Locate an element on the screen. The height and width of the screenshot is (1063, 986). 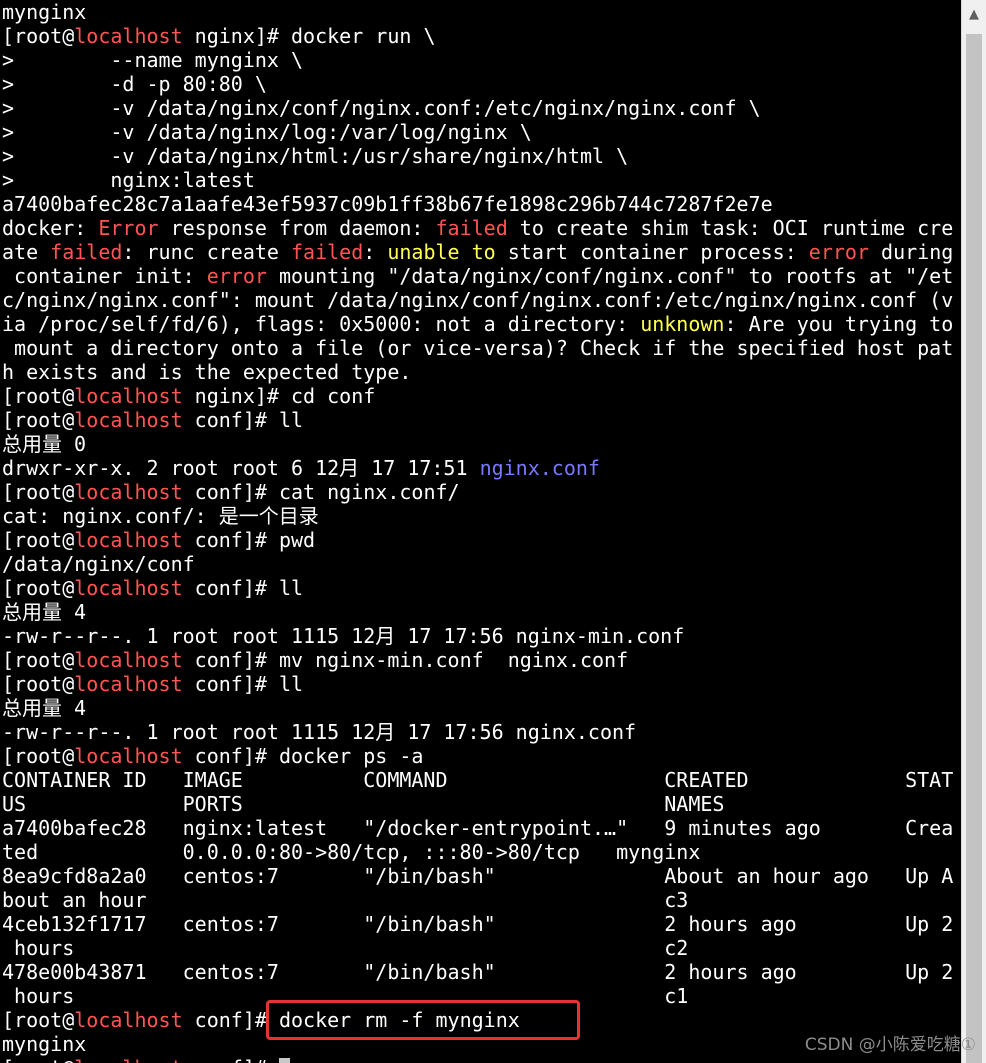
vertical-scrollbar: ▲ is located at coordinates (973, 531).